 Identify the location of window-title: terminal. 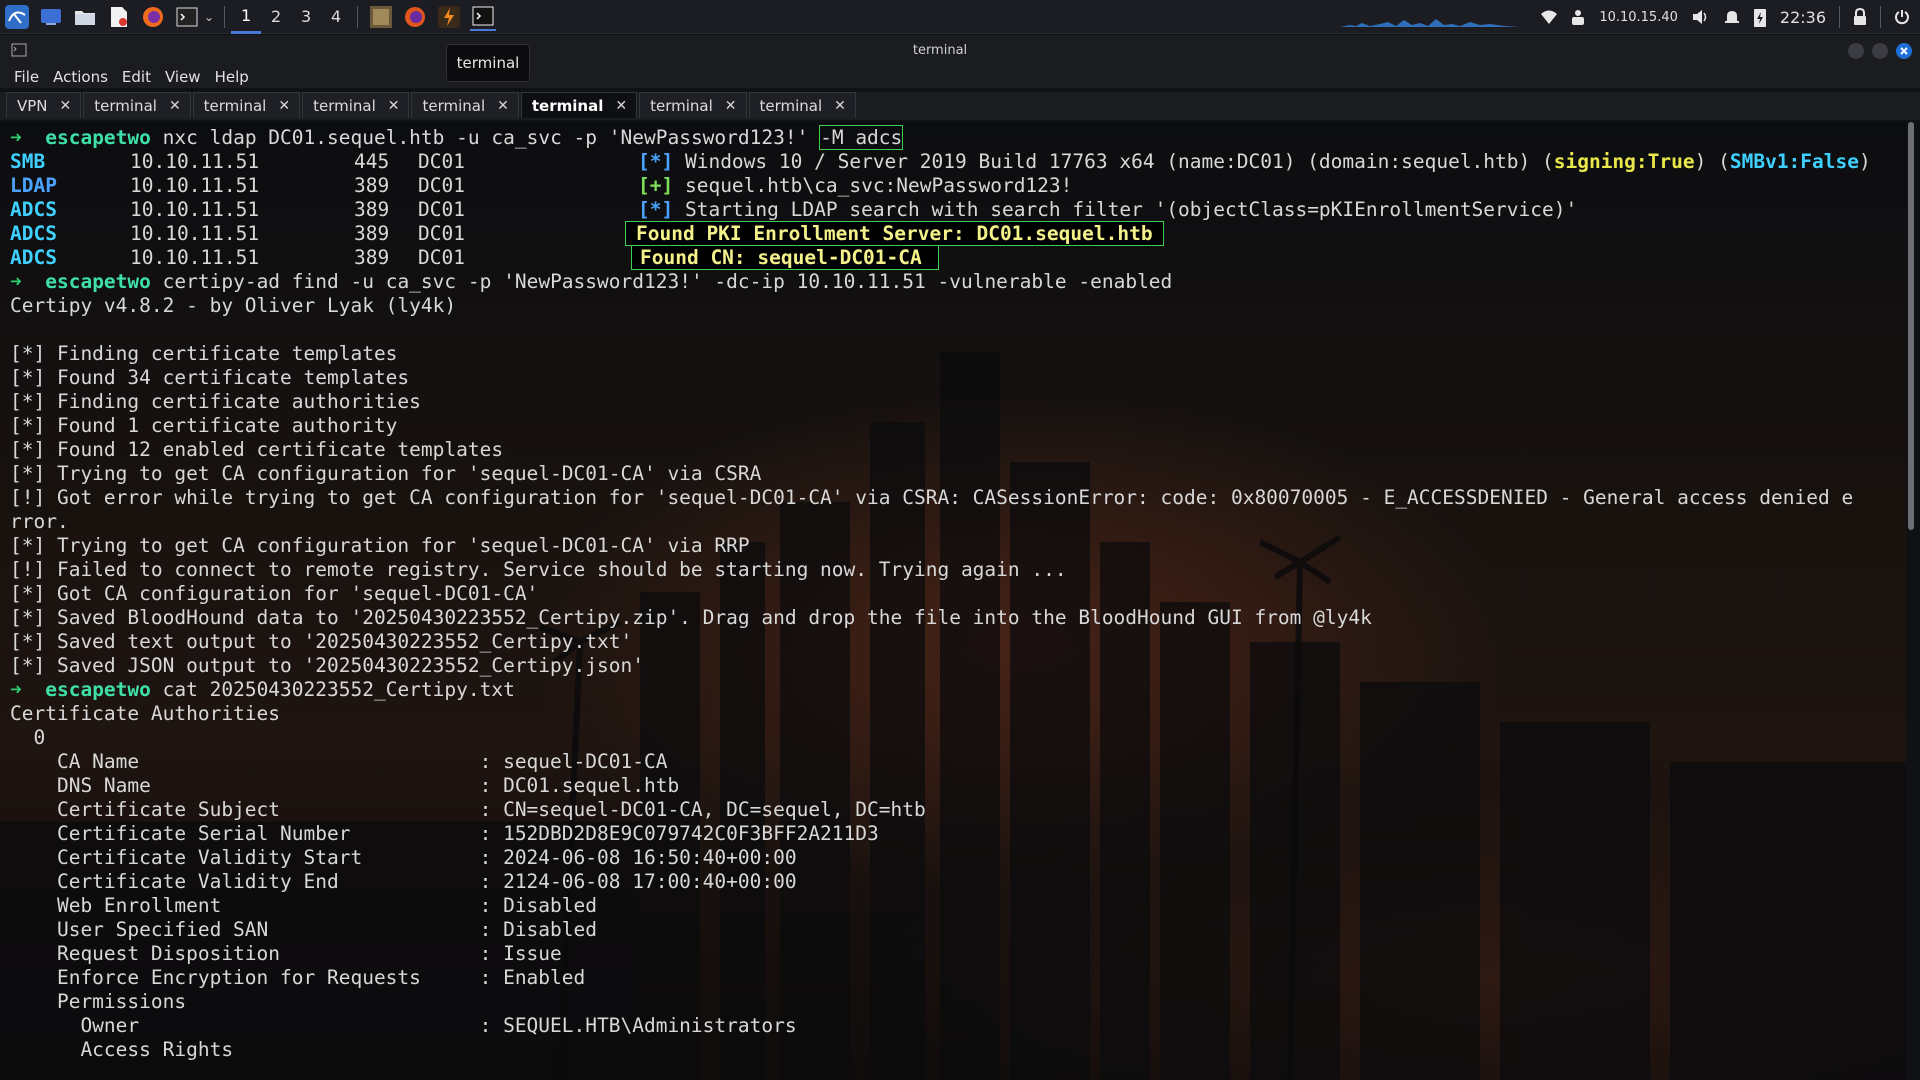
(940, 50).